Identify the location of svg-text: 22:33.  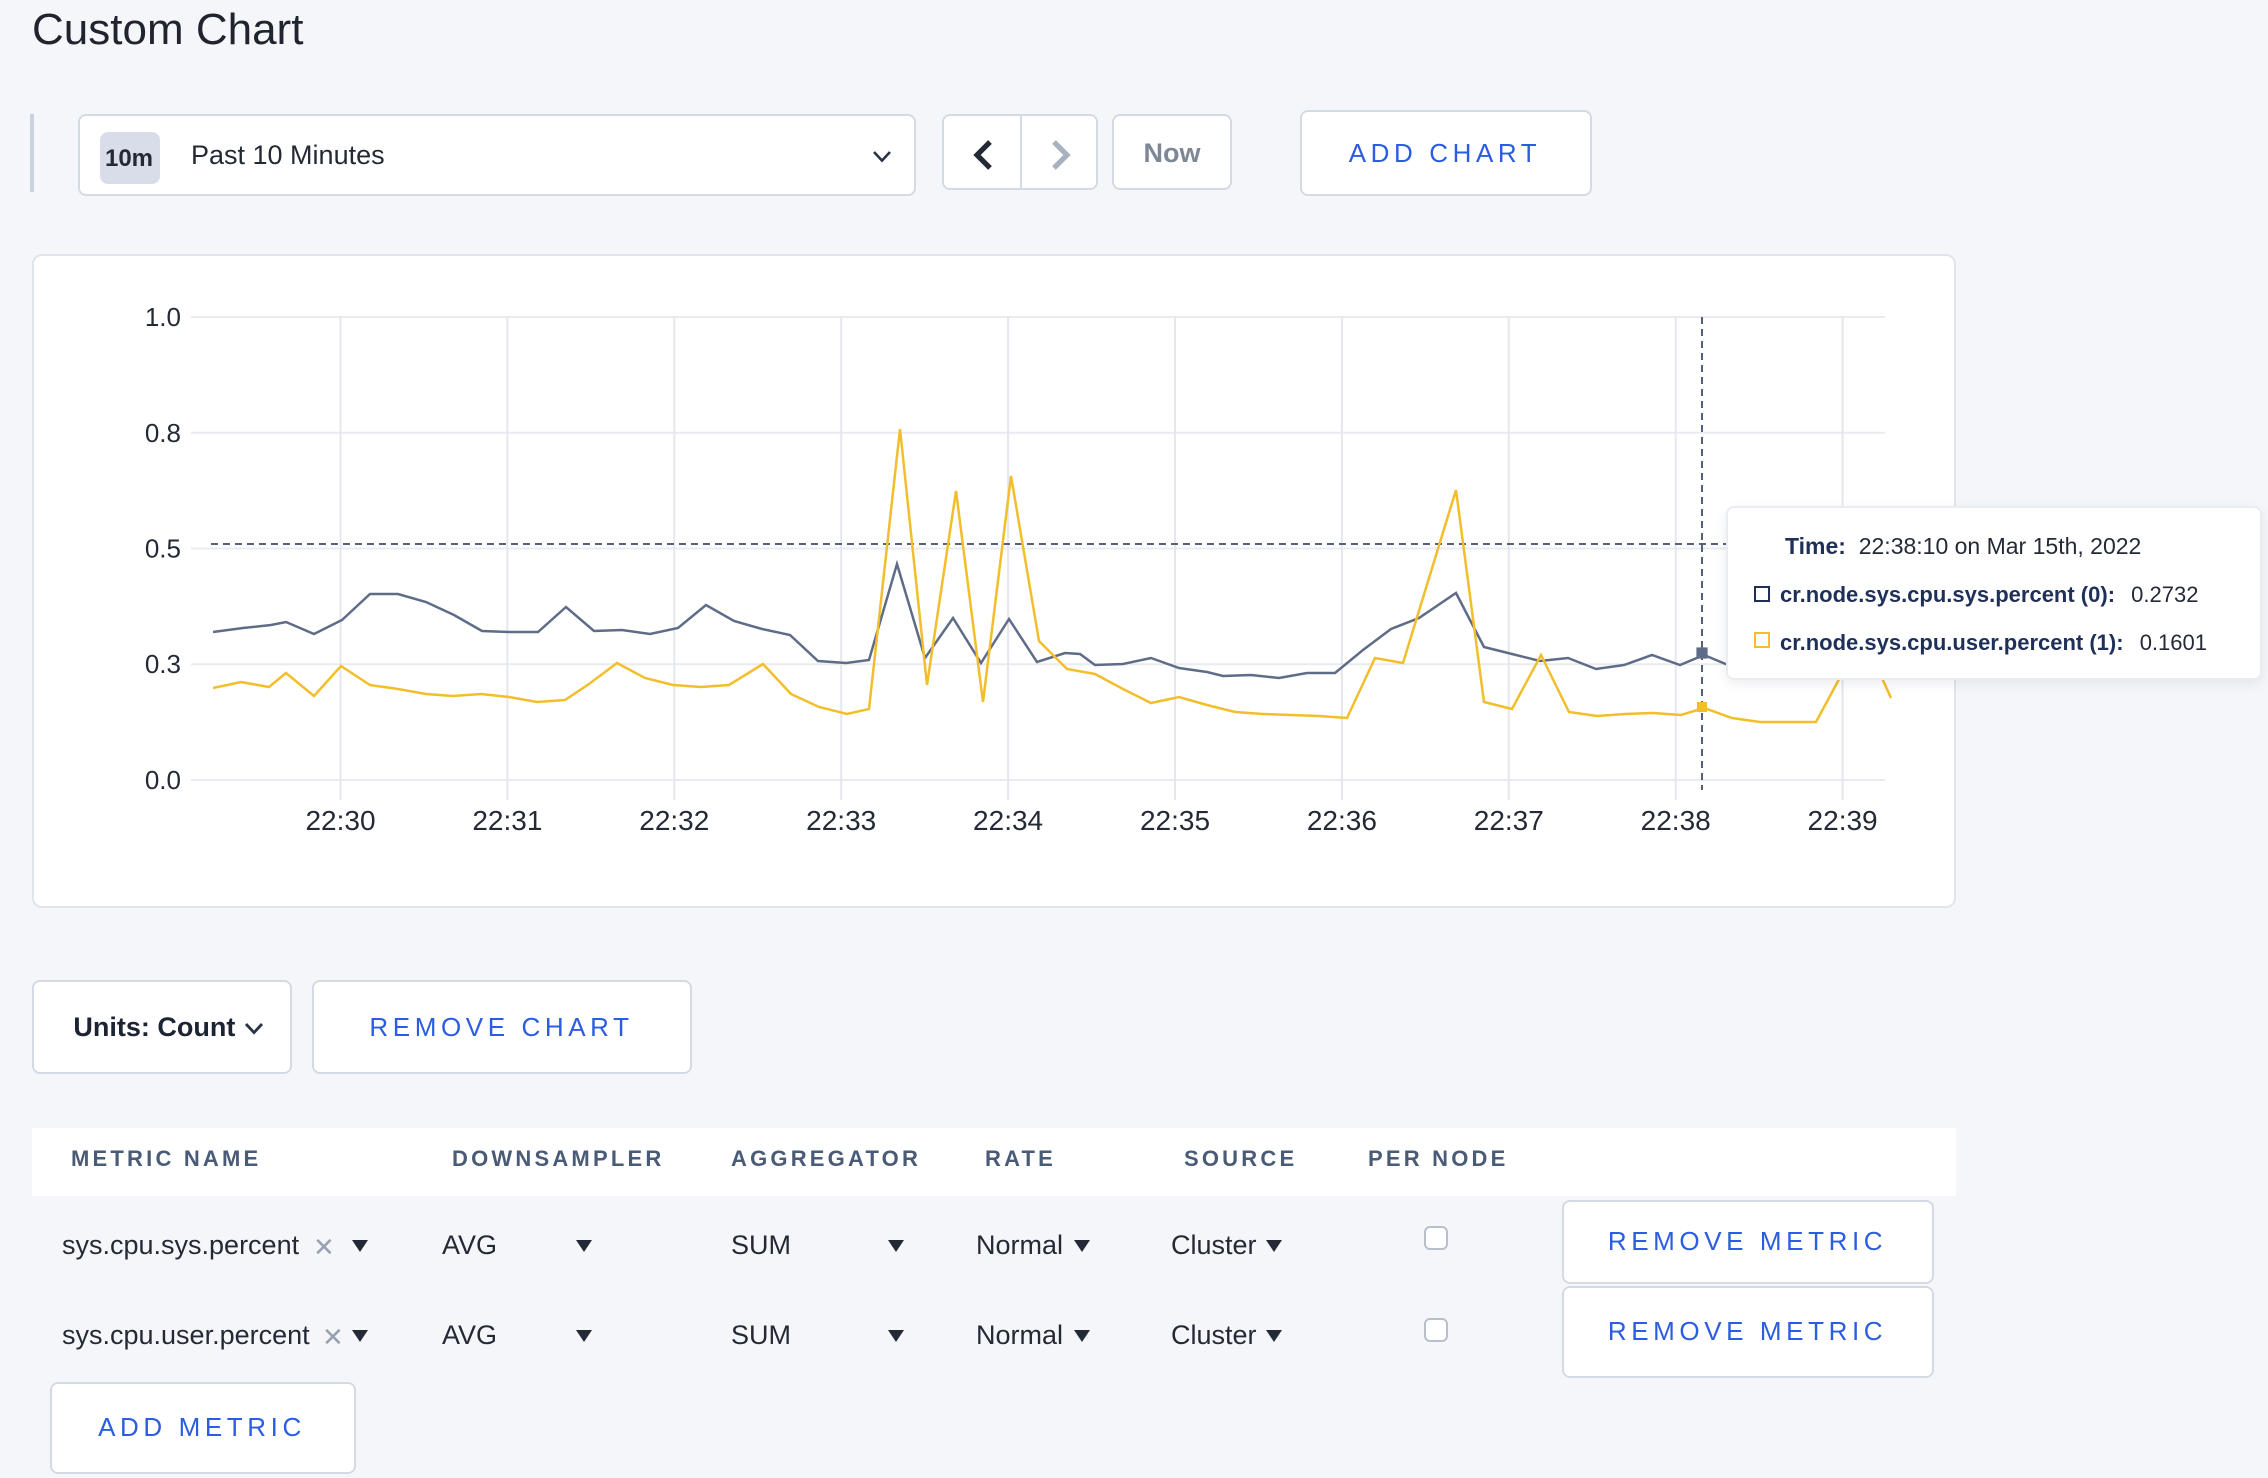
(840, 819).